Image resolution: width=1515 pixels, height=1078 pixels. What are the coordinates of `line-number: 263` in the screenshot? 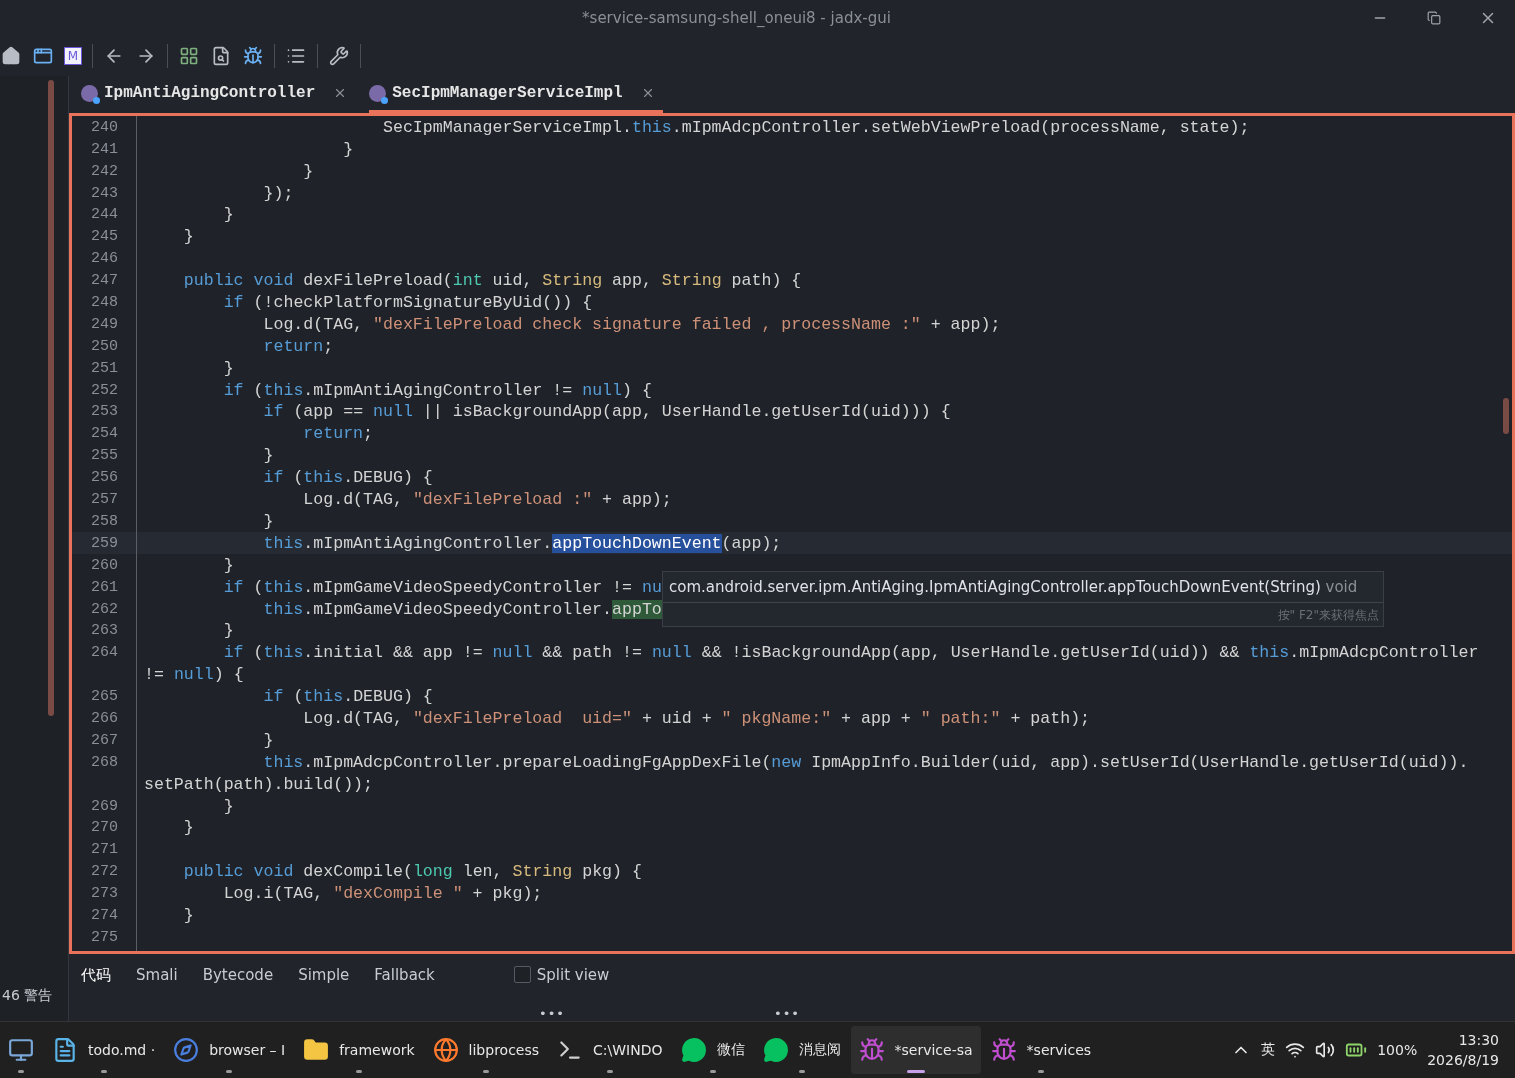 It's located at (104, 631).